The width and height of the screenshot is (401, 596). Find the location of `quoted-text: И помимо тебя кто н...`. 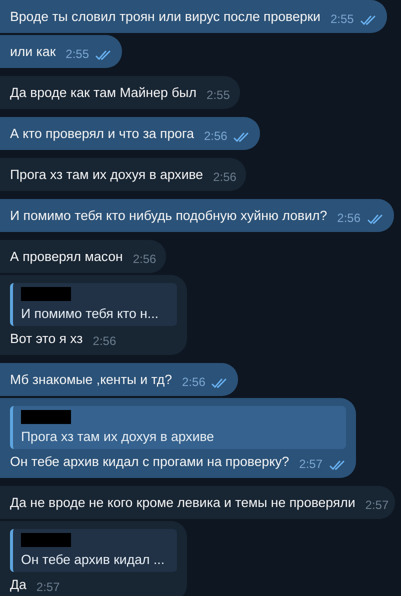

quoted-text: И помимо тебя кто н... is located at coordinates (90, 313).